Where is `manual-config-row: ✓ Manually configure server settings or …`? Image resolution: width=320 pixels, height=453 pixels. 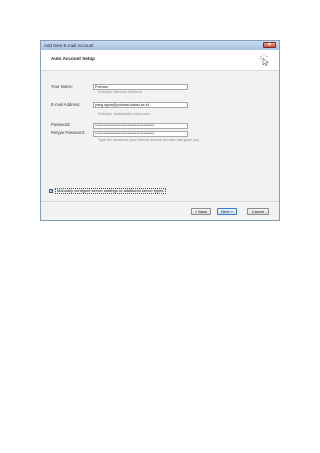 manual-config-row: ✓ Manually configure server settings or … is located at coordinates (107, 191).